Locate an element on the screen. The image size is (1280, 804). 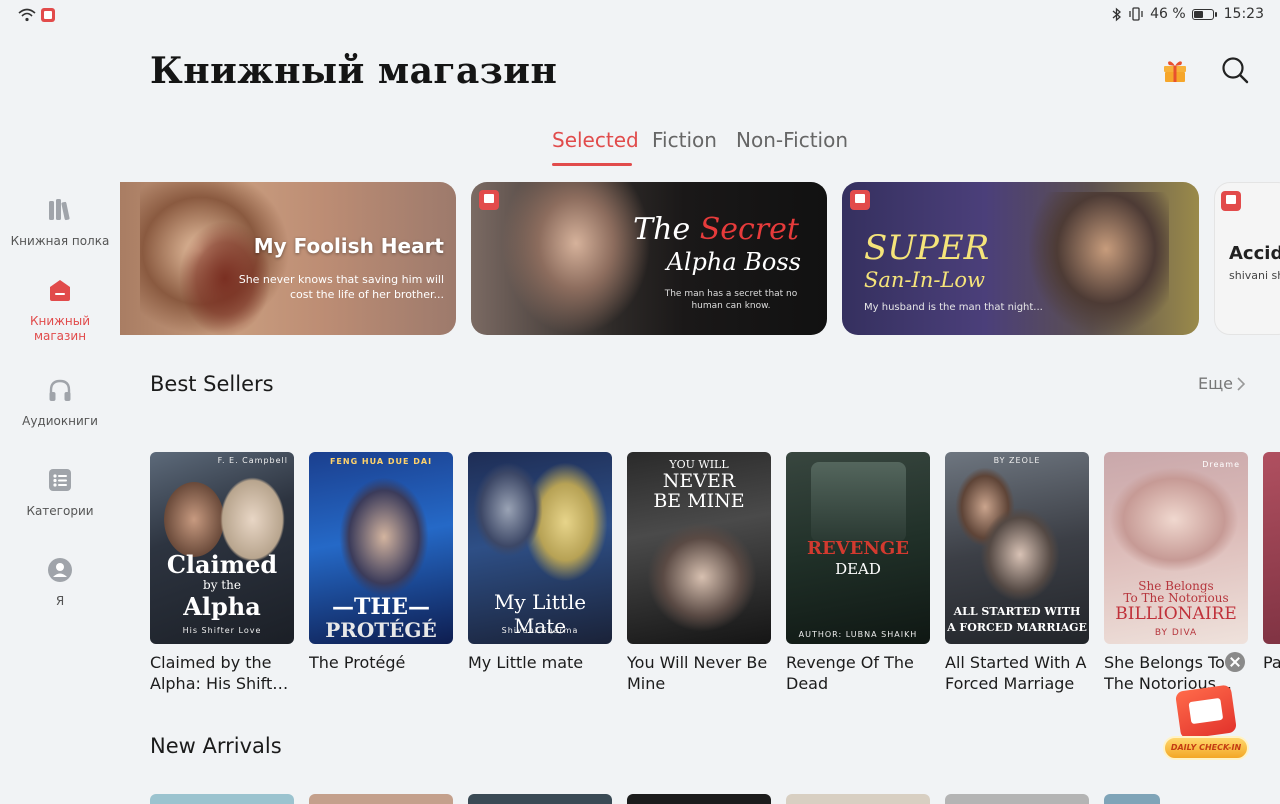
new-arrivals-title: New Arrivals is located at coordinates (216, 746).